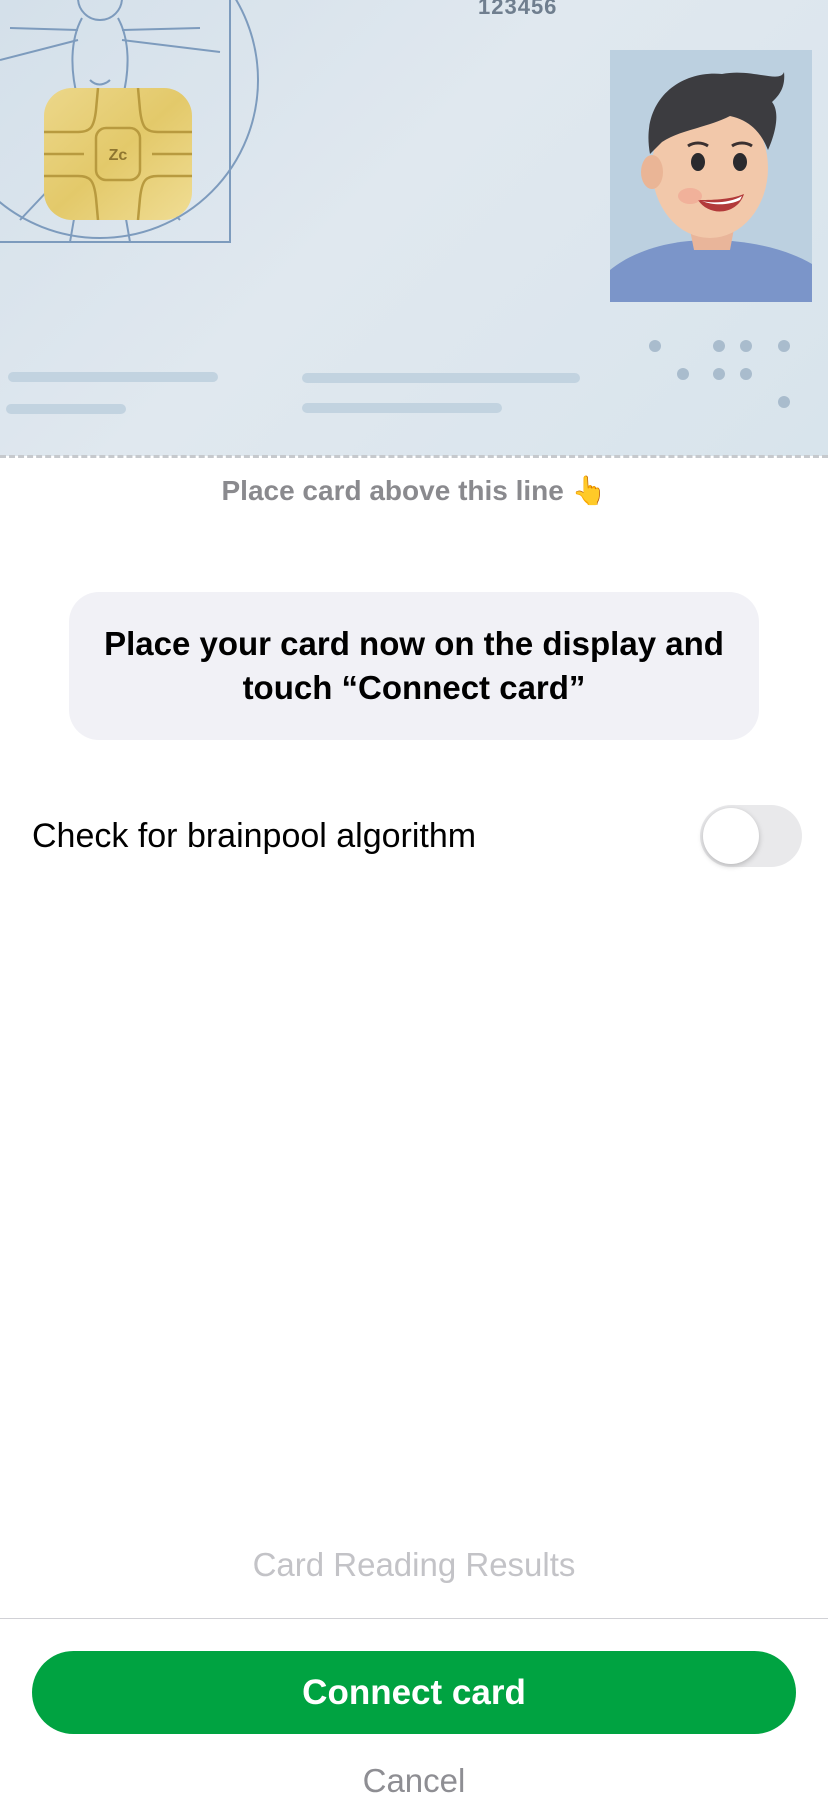 The image size is (828, 1800). I want to click on divider, so click(414, 1618).